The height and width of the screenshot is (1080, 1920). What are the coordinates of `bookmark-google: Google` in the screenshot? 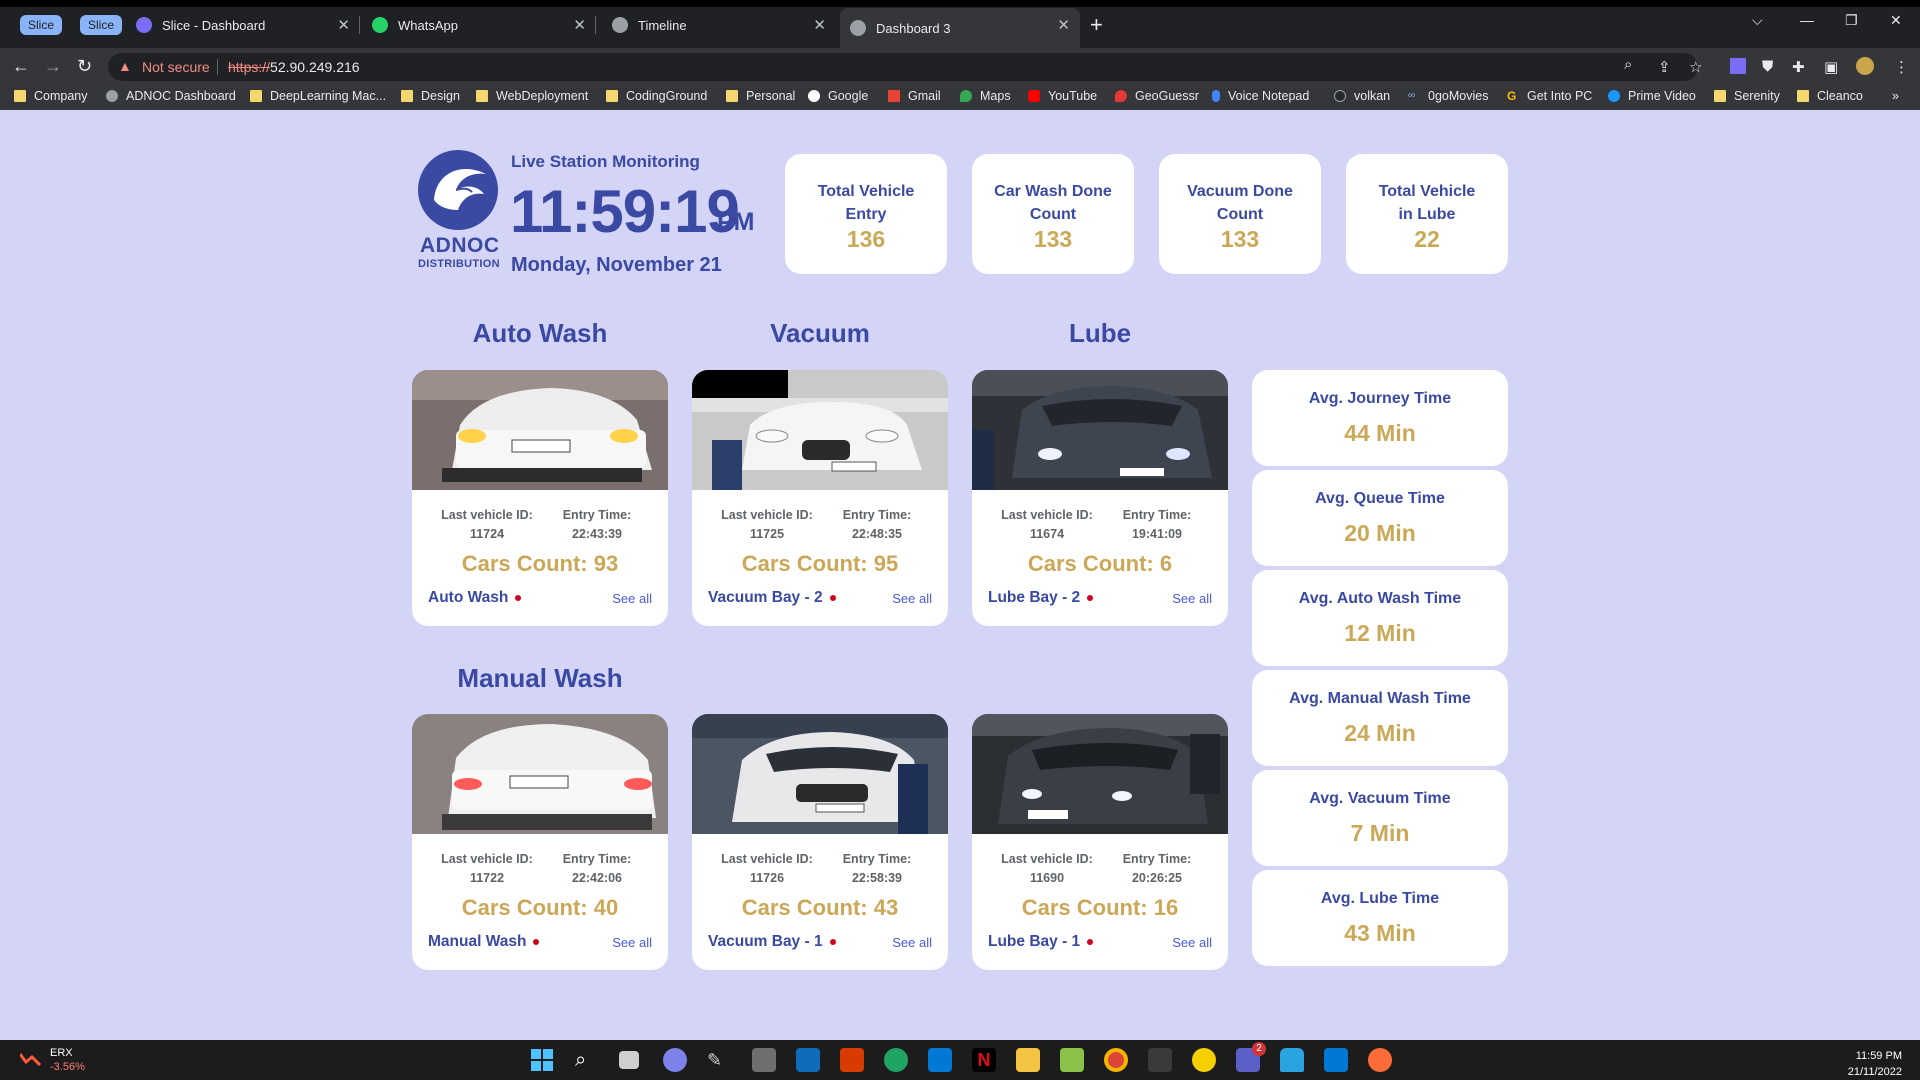 It's located at (838, 96).